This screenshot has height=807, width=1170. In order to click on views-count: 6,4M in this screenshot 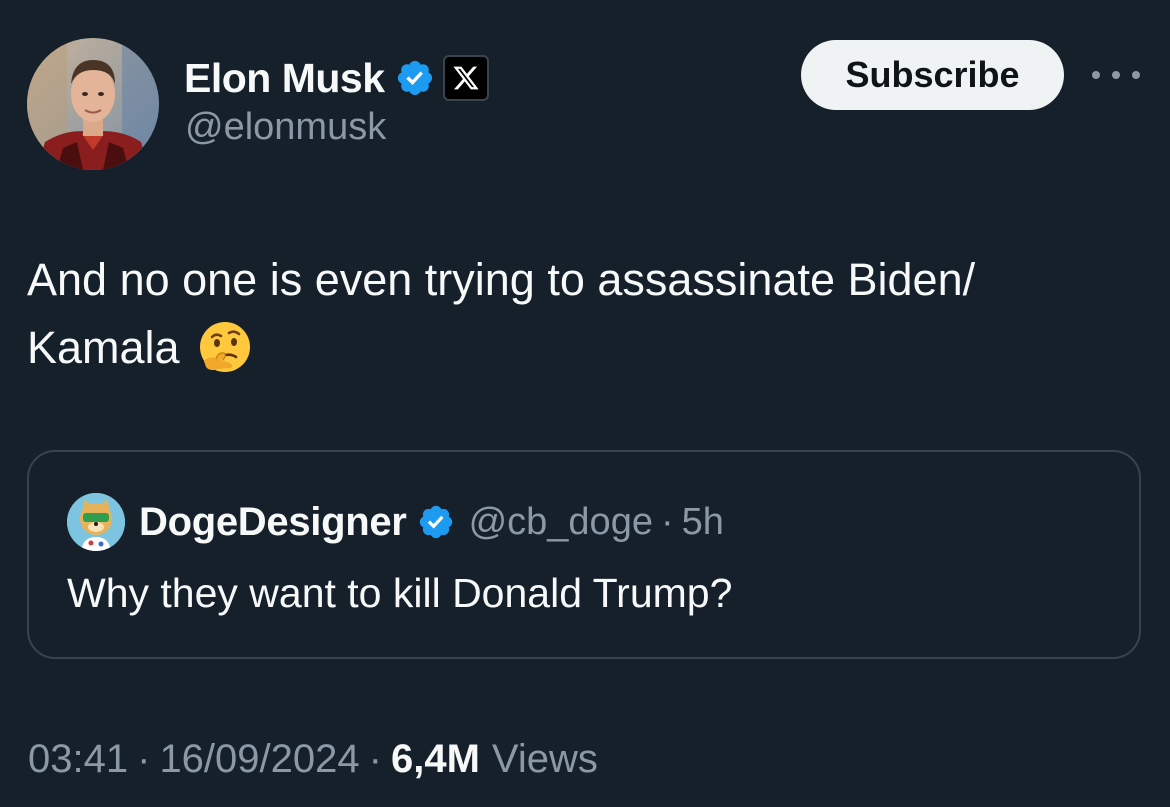, I will do `click(435, 758)`.